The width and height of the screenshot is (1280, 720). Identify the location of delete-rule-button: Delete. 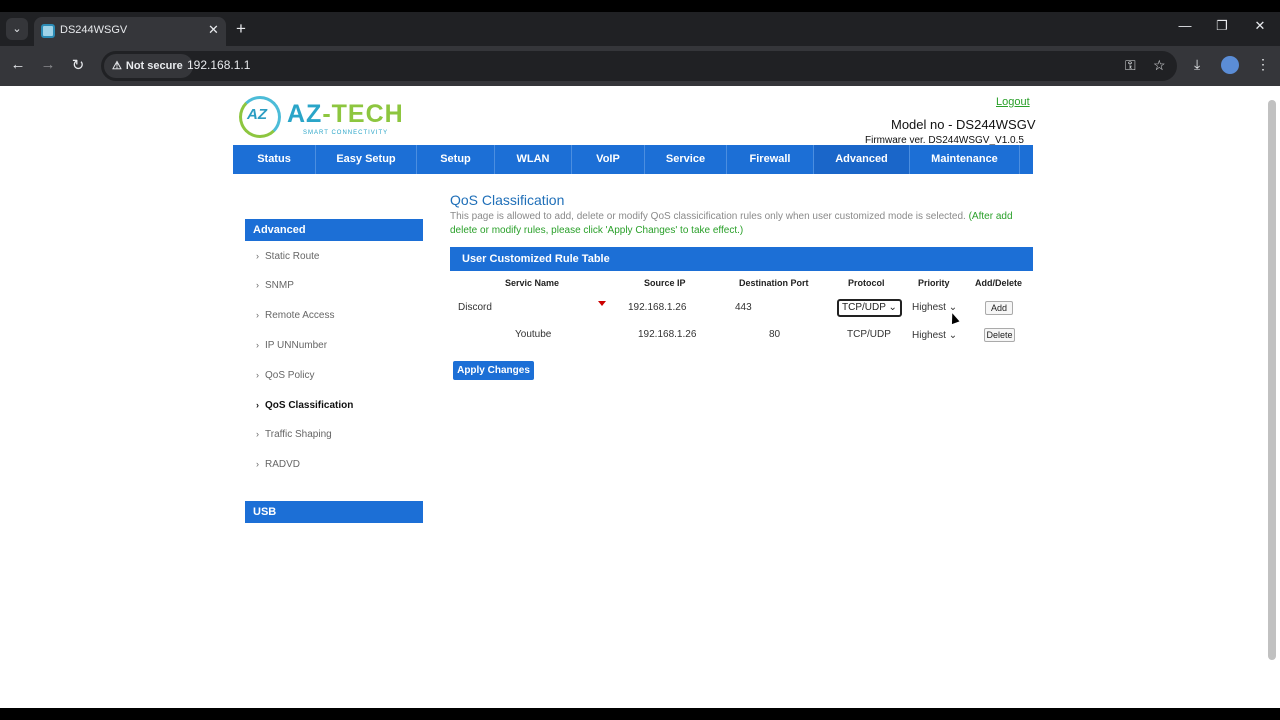
(999, 335).